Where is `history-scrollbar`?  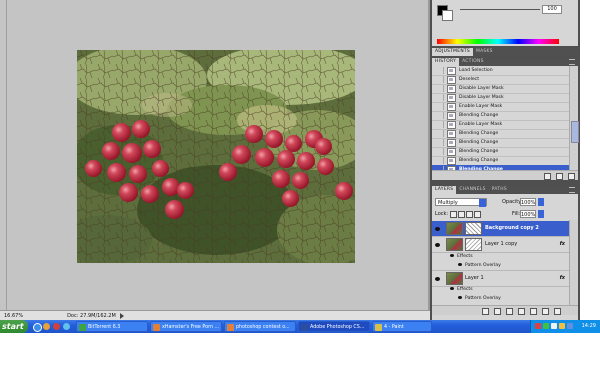 history-scrollbar is located at coordinates (574, 118).